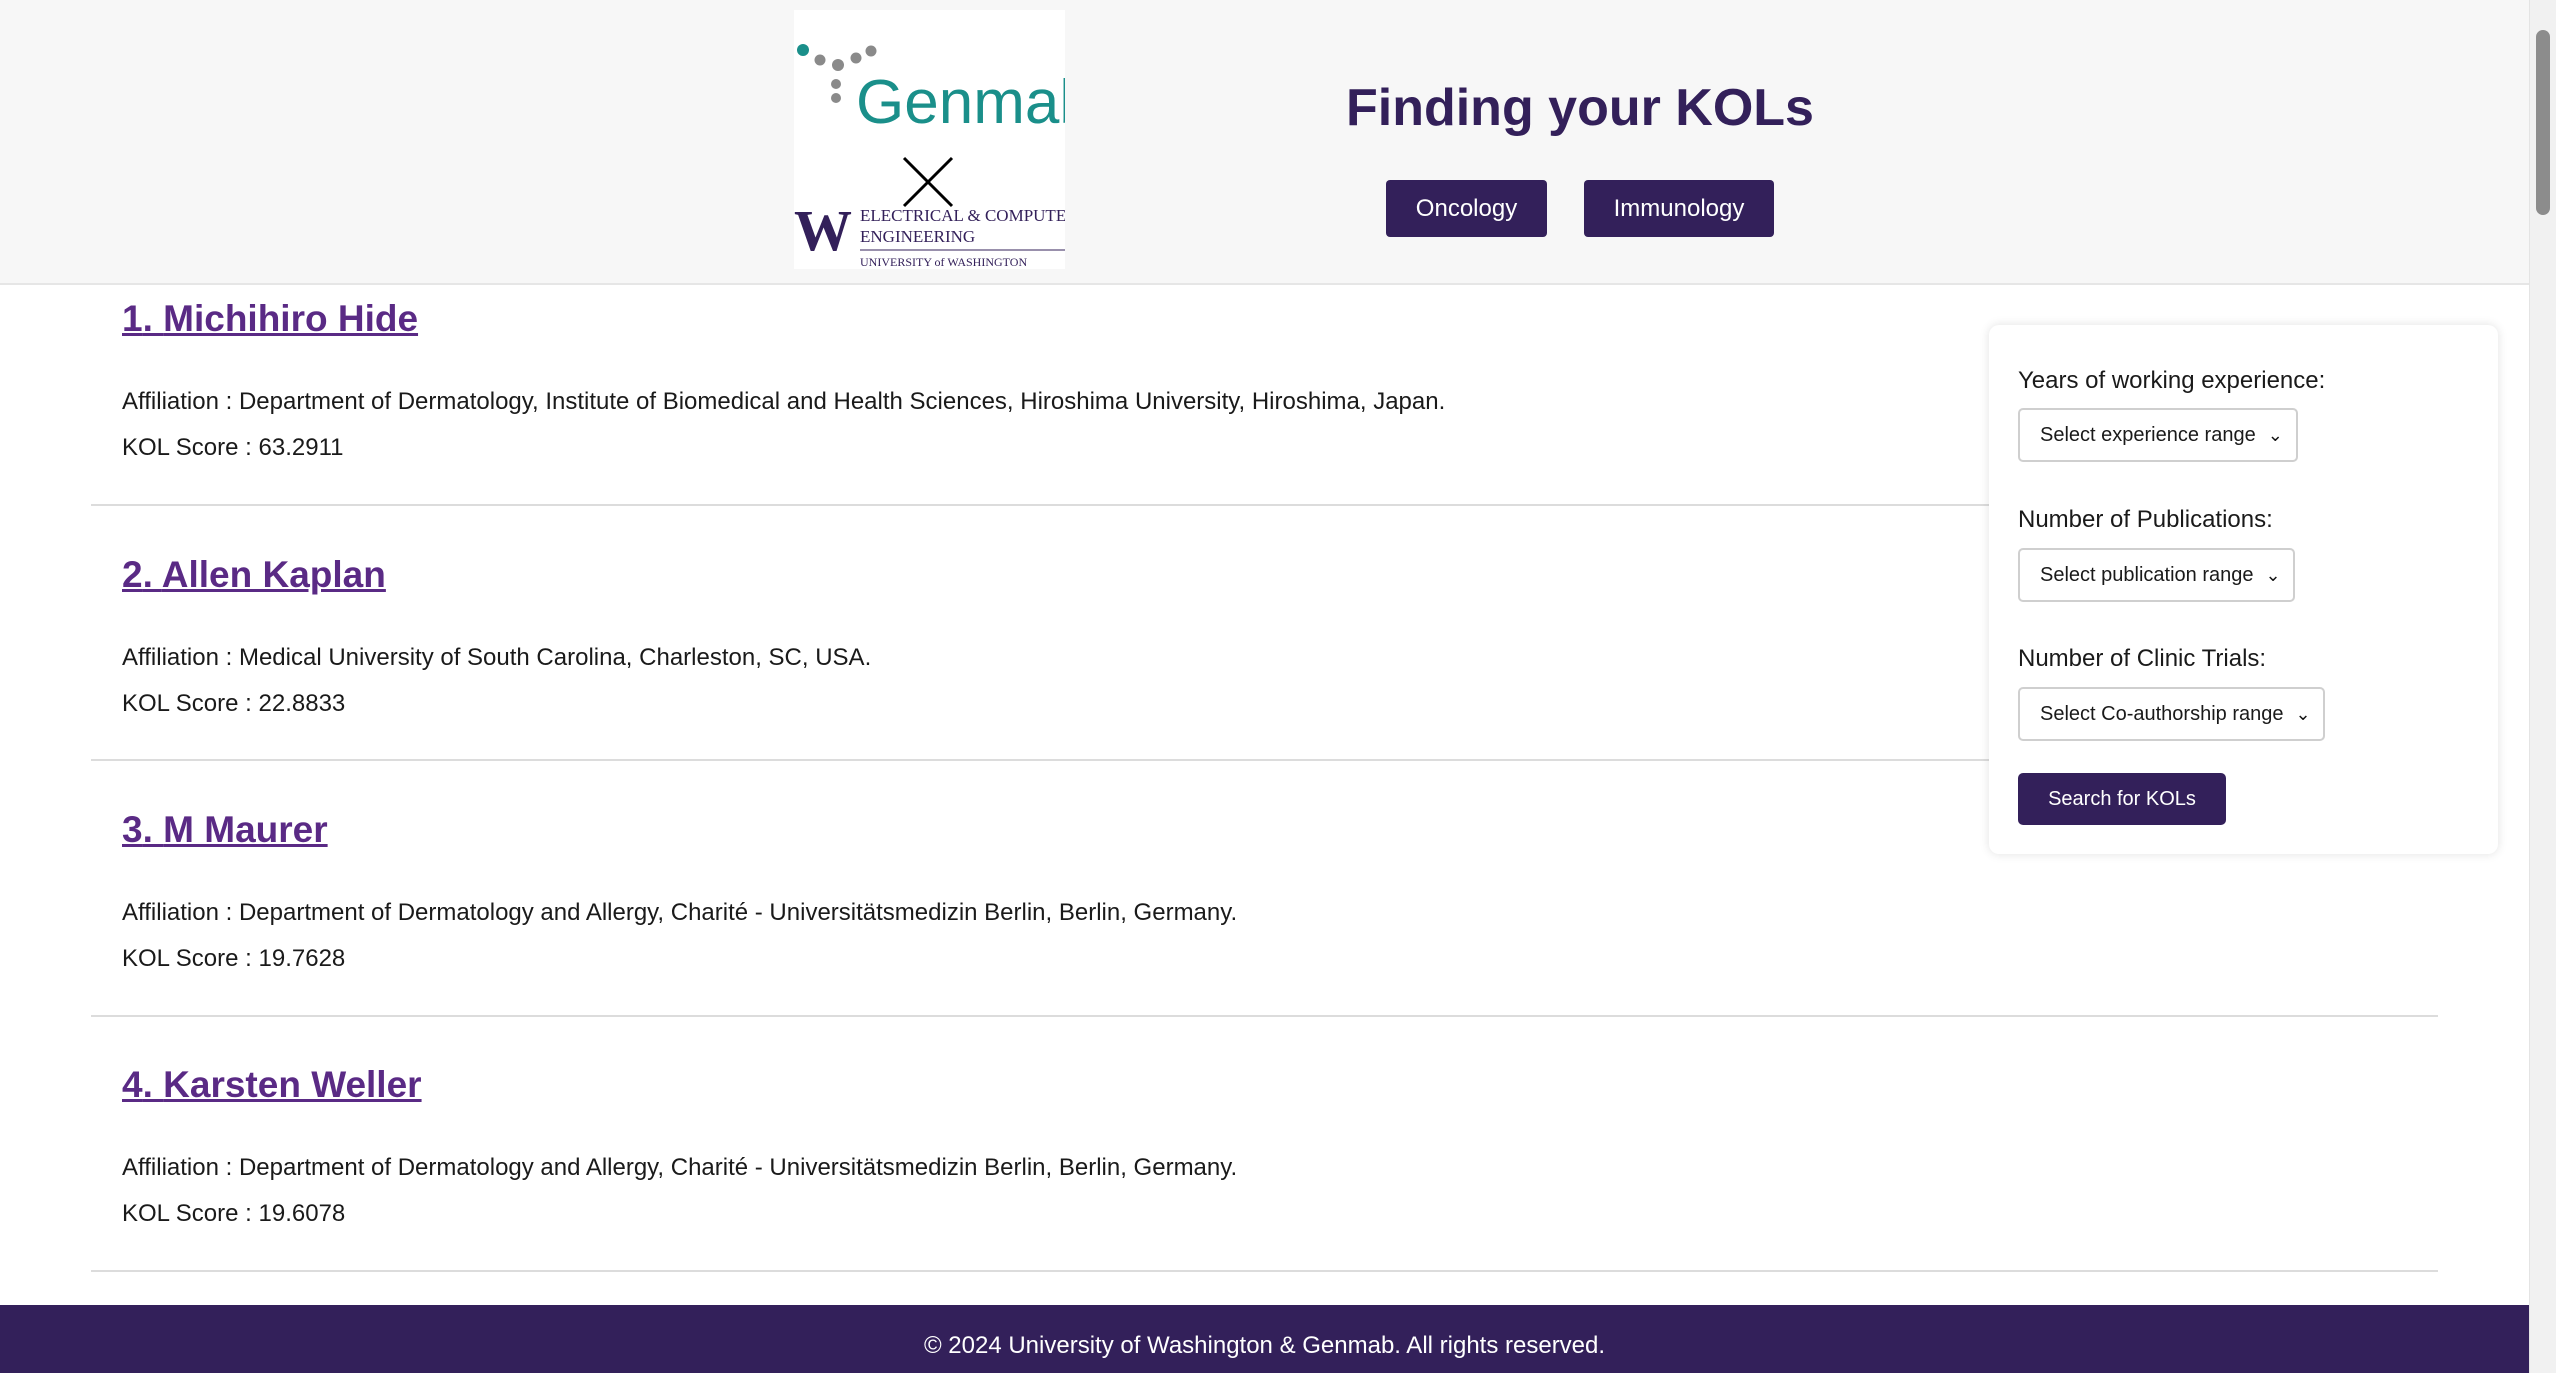  What do you see at coordinates (2171, 714) in the screenshot?
I see `trials-select: Select Co-authorship range ⌄` at bounding box center [2171, 714].